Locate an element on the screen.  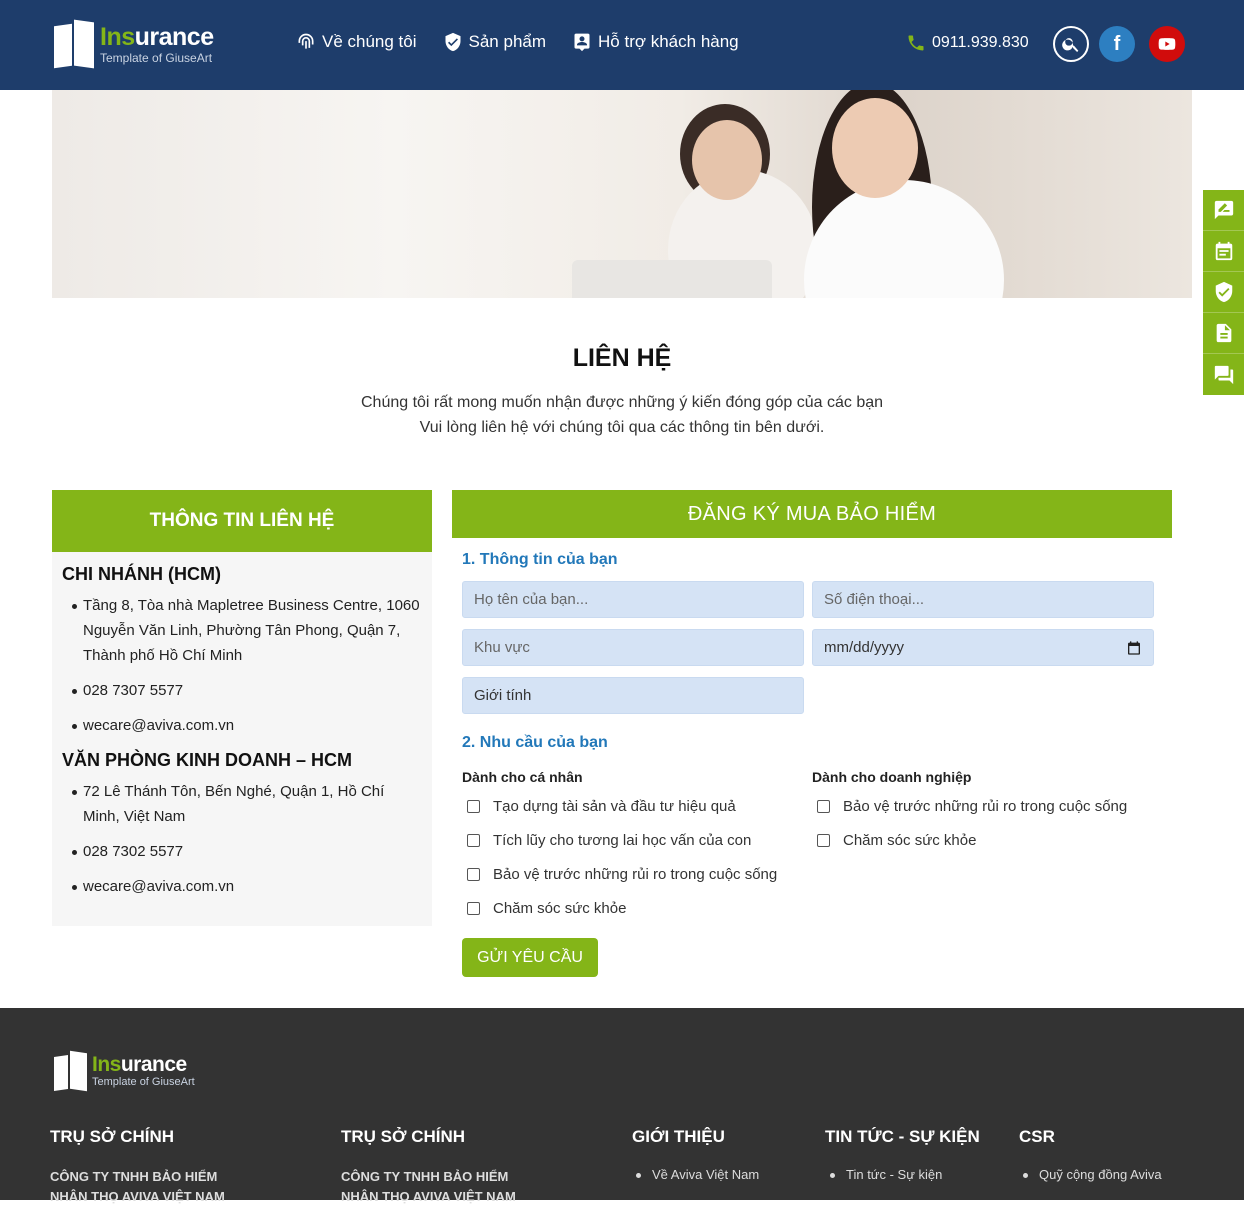
youtube-button is located at coordinates (1167, 44).